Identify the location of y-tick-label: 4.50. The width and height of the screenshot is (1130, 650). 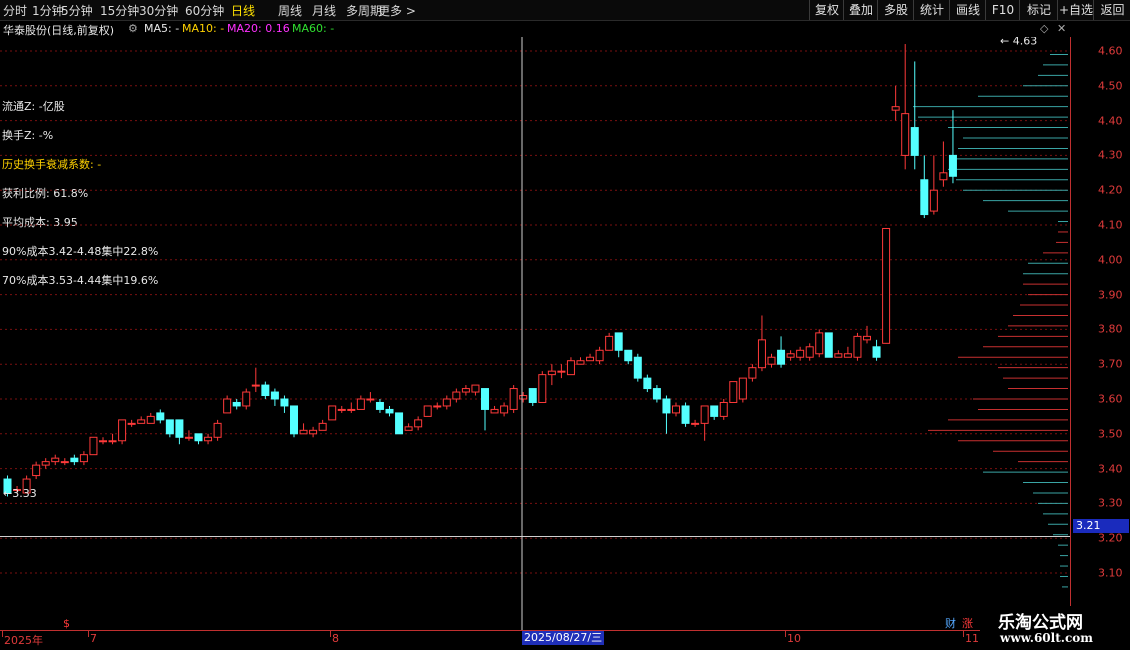
(1110, 86).